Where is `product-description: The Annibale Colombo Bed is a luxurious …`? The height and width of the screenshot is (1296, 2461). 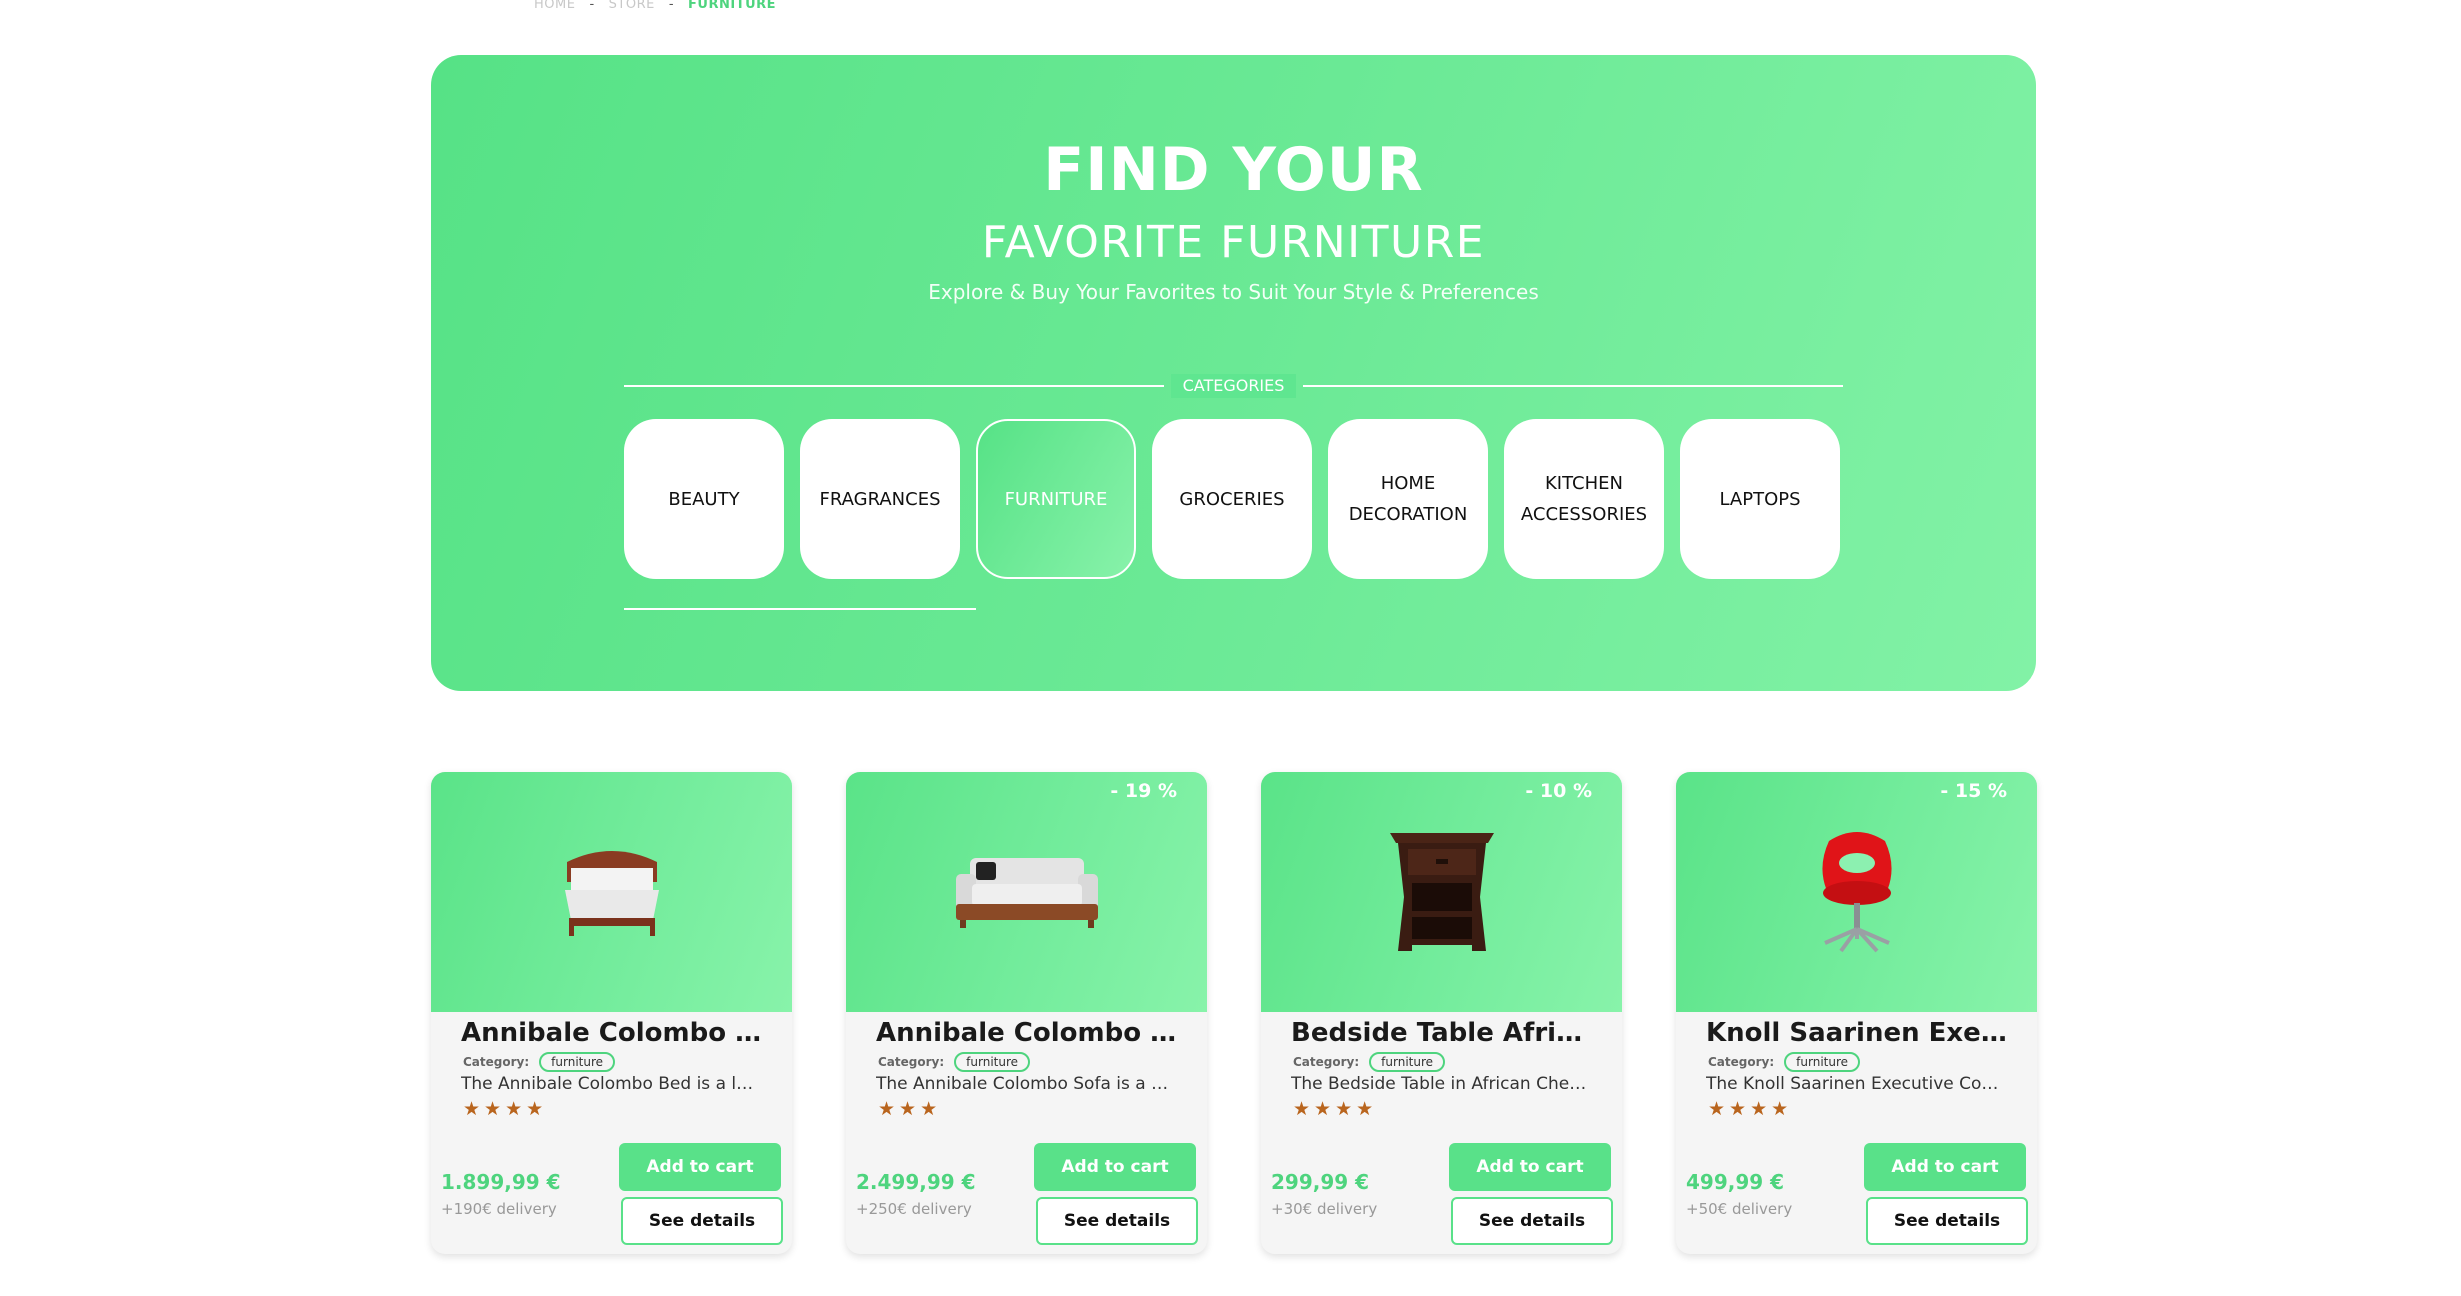 product-description: The Annibale Colombo Bed is a luxurious … is located at coordinates (611, 1084).